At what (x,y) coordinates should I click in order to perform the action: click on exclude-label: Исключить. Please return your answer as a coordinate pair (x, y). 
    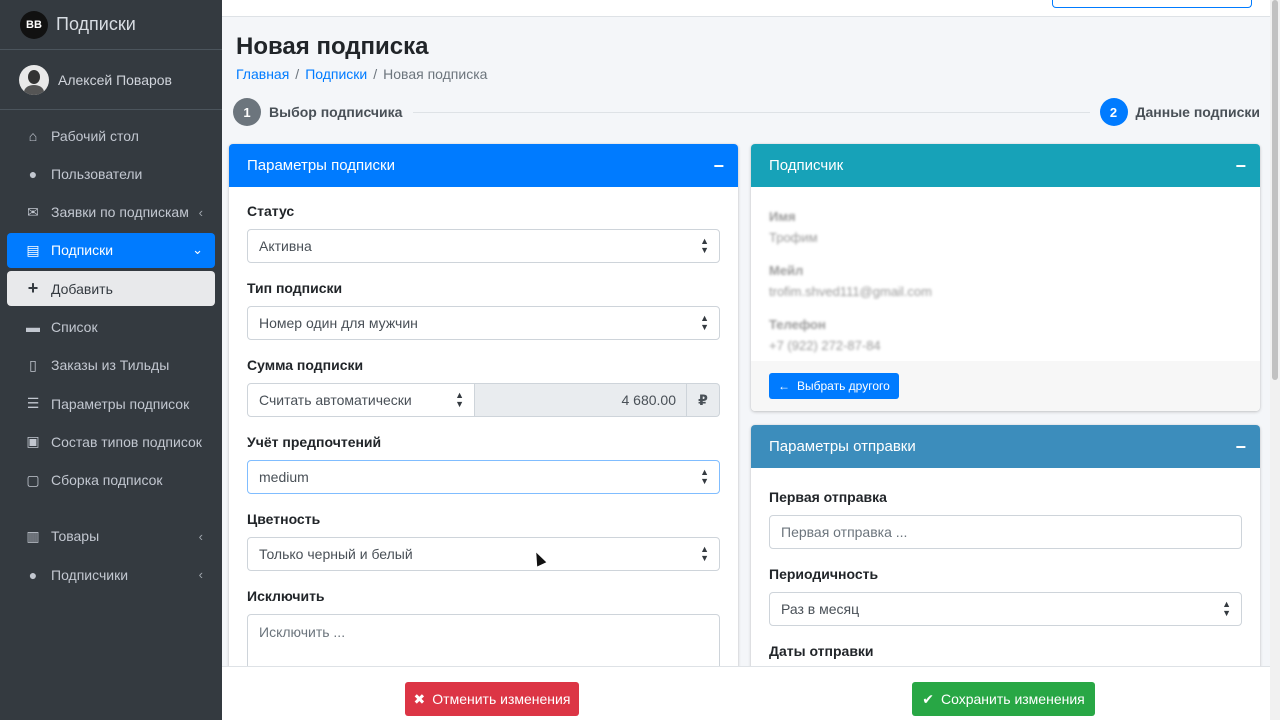
    Looking at the image, I should click on (286, 596).